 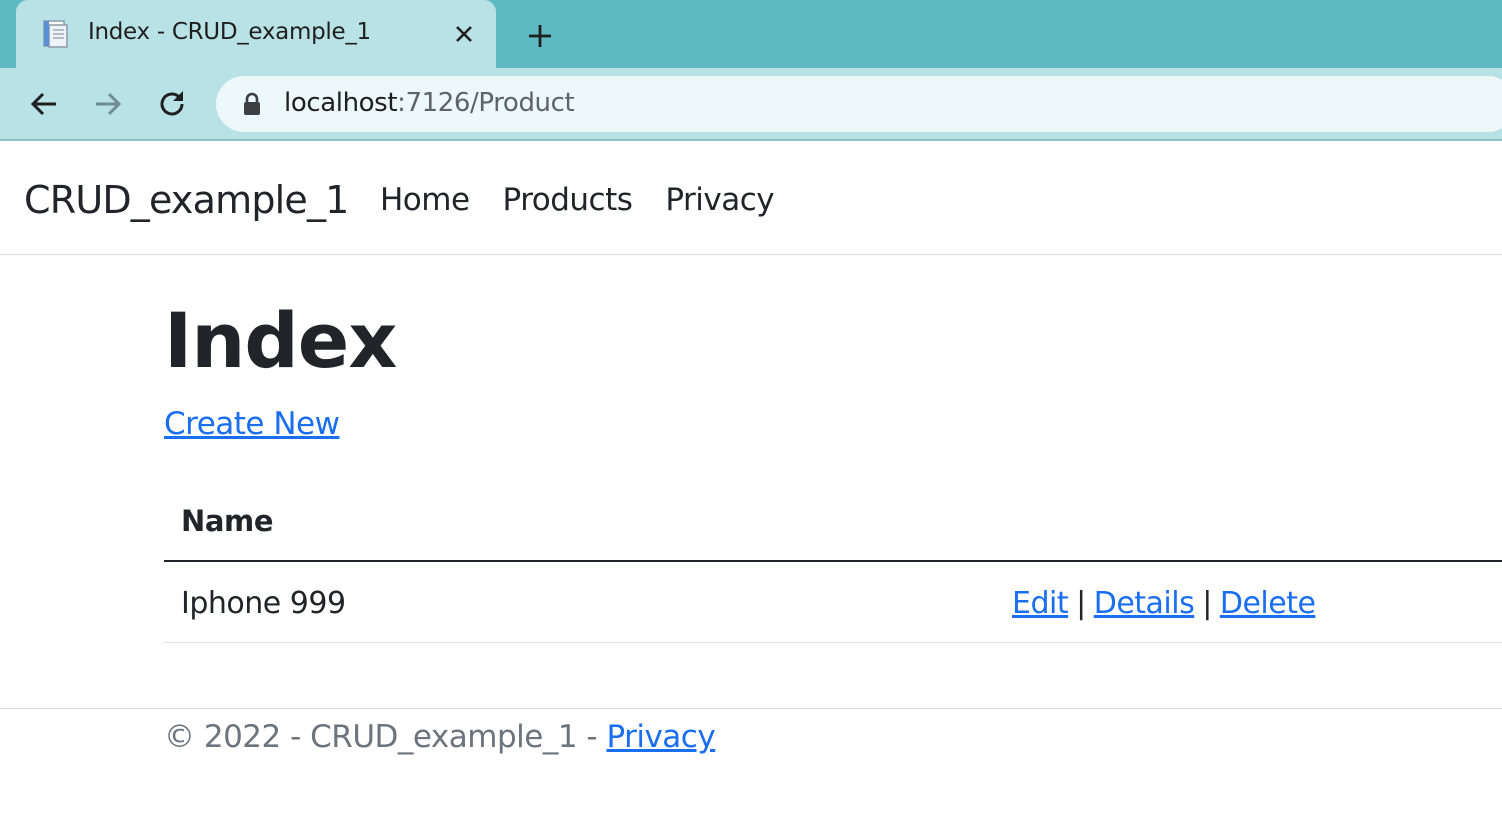 I want to click on address-bar: localhost:7126/Product, so click(x=859, y=104).